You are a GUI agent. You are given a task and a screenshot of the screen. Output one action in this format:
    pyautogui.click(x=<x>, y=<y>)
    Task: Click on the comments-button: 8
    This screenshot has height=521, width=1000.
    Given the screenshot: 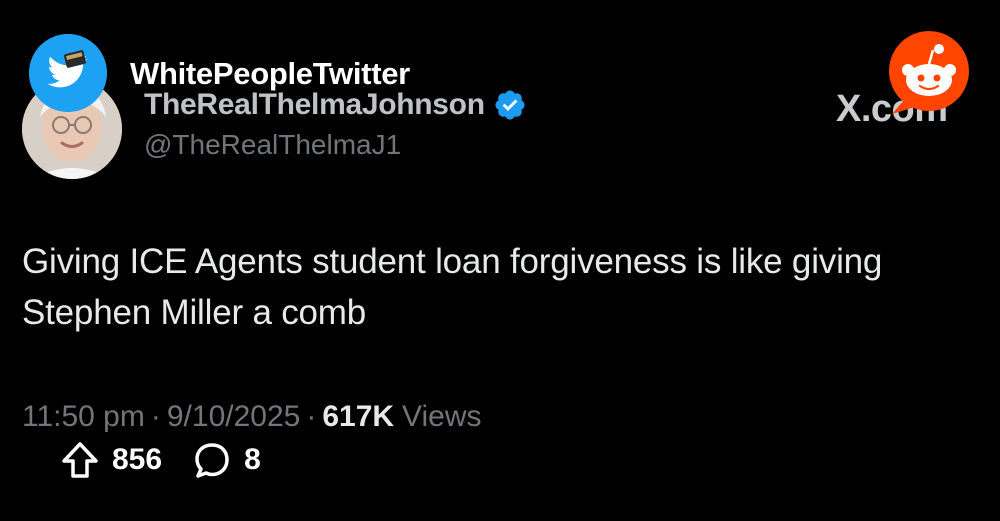 What is the action you would take?
    pyautogui.click(x=226, y=460)
    